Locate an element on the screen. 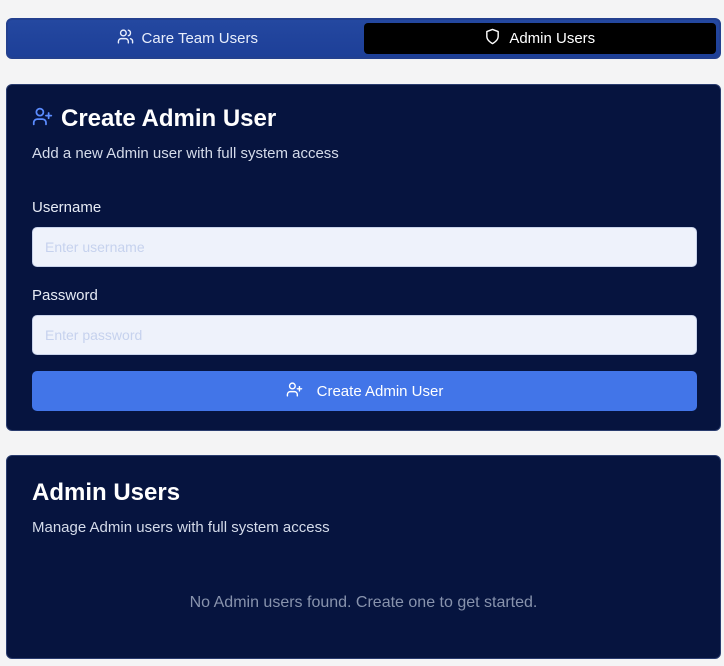 Image resolution: width=724 pixels, height=666 pixels. tab-admin-users-label: Admin Users is located at coordinates (552, 38).